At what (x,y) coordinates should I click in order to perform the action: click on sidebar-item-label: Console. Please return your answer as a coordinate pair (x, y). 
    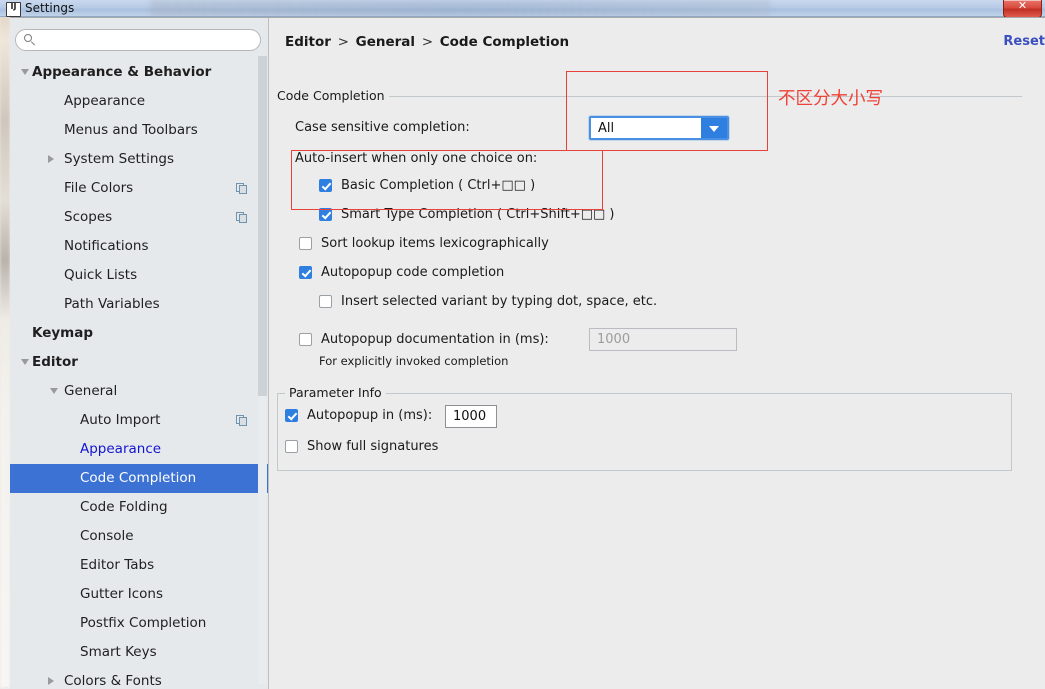
    Looking at the image, I should click on (107, 536).